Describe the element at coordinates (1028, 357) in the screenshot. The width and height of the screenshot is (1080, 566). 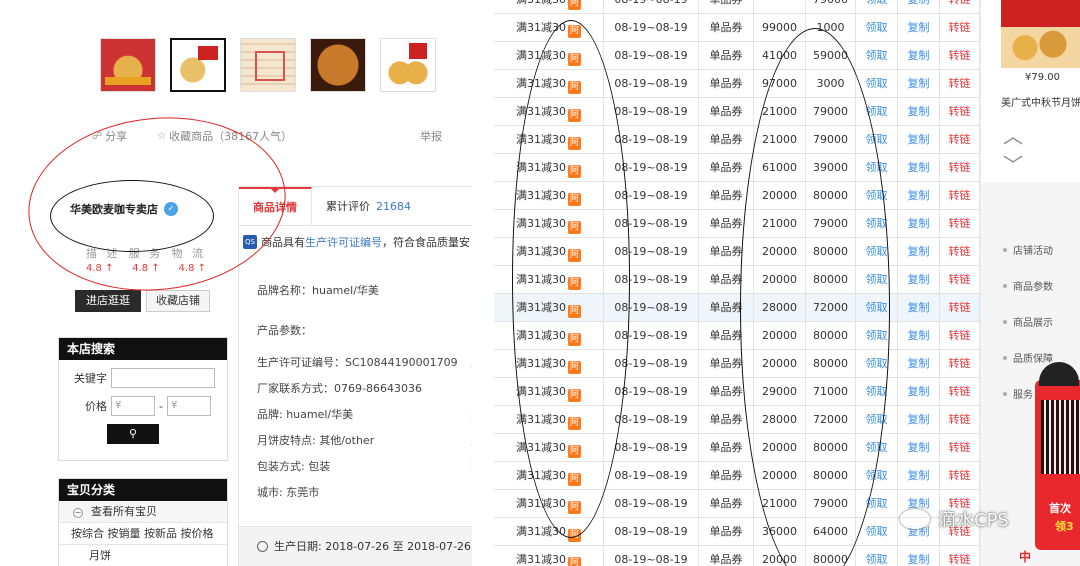
I see `nav-quality: 品质保障` at that location.